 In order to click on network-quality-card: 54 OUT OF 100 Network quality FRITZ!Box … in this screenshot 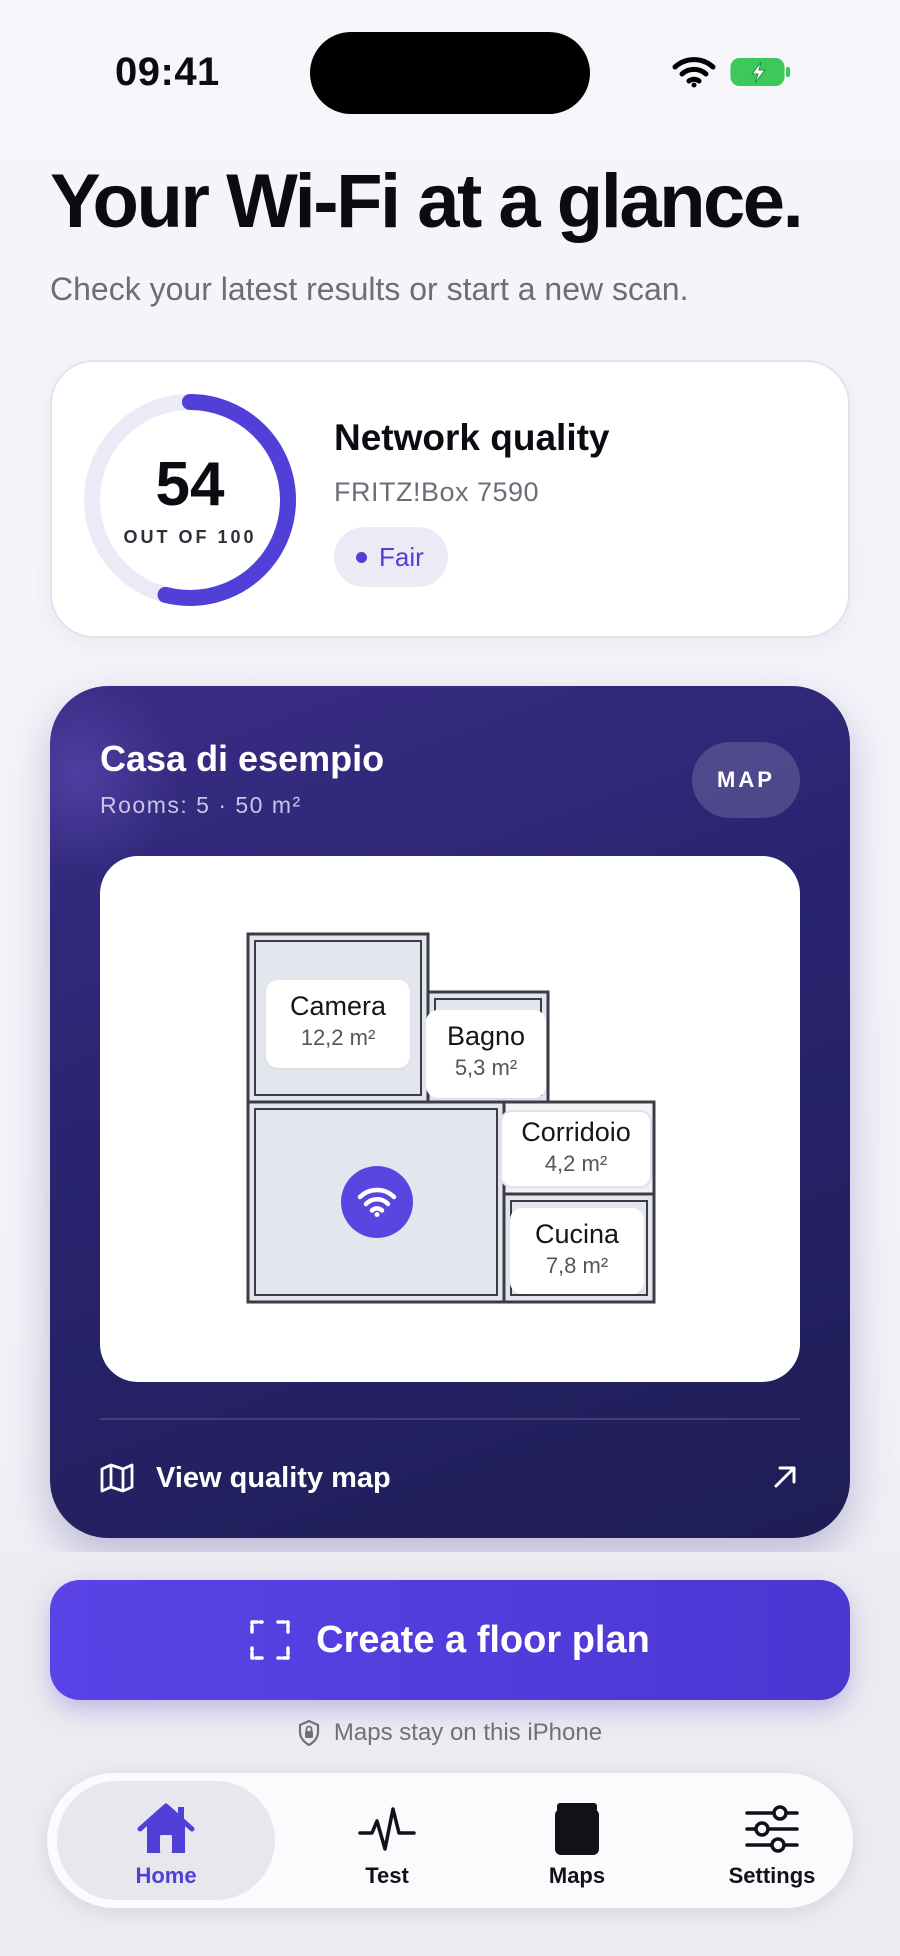, I will do `click(450, 499)`.